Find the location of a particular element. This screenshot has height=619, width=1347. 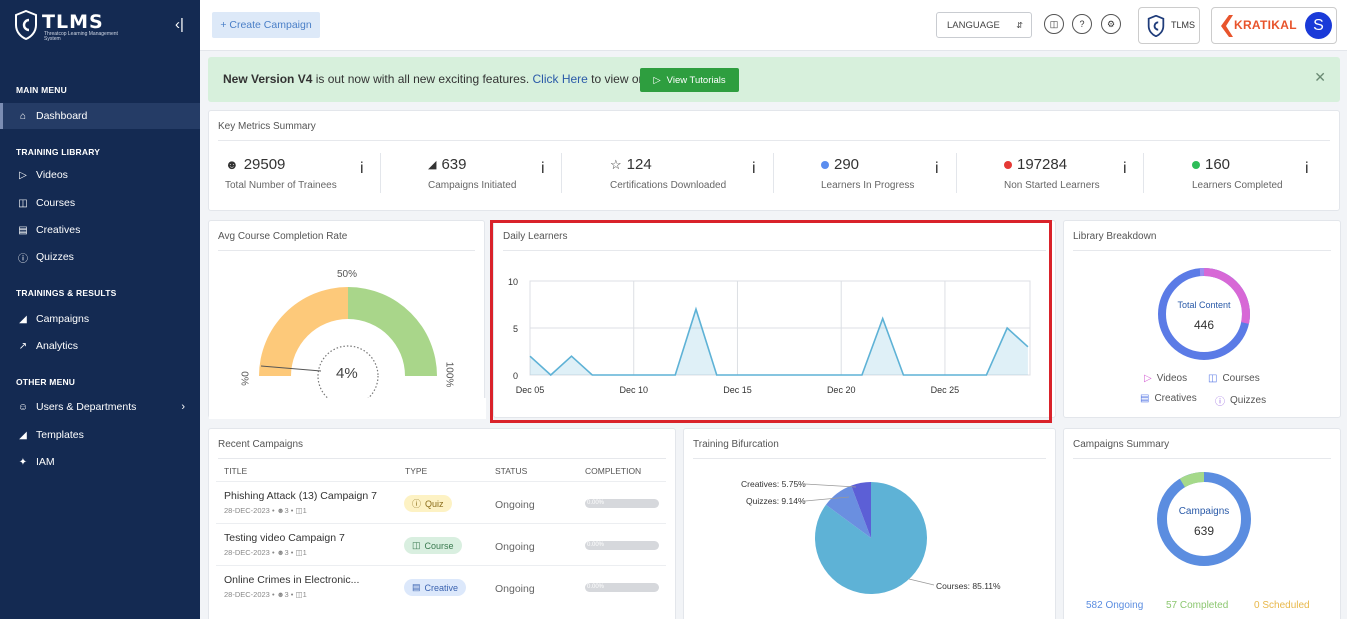

org-switch: KRATIKAL S is located at coordinates (1274, 25).